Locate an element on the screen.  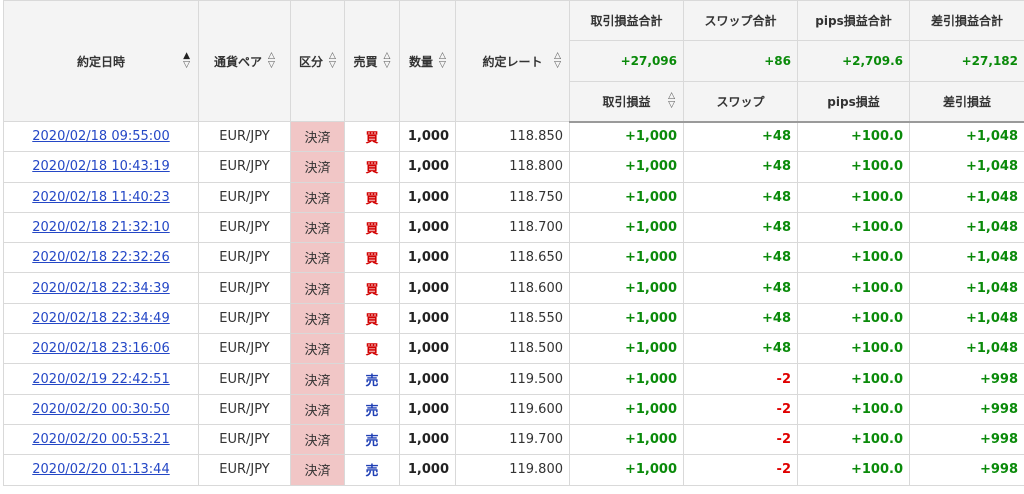
col-pnl-header: 取引損益 △ ▽ is located at coordinates (626, 102).